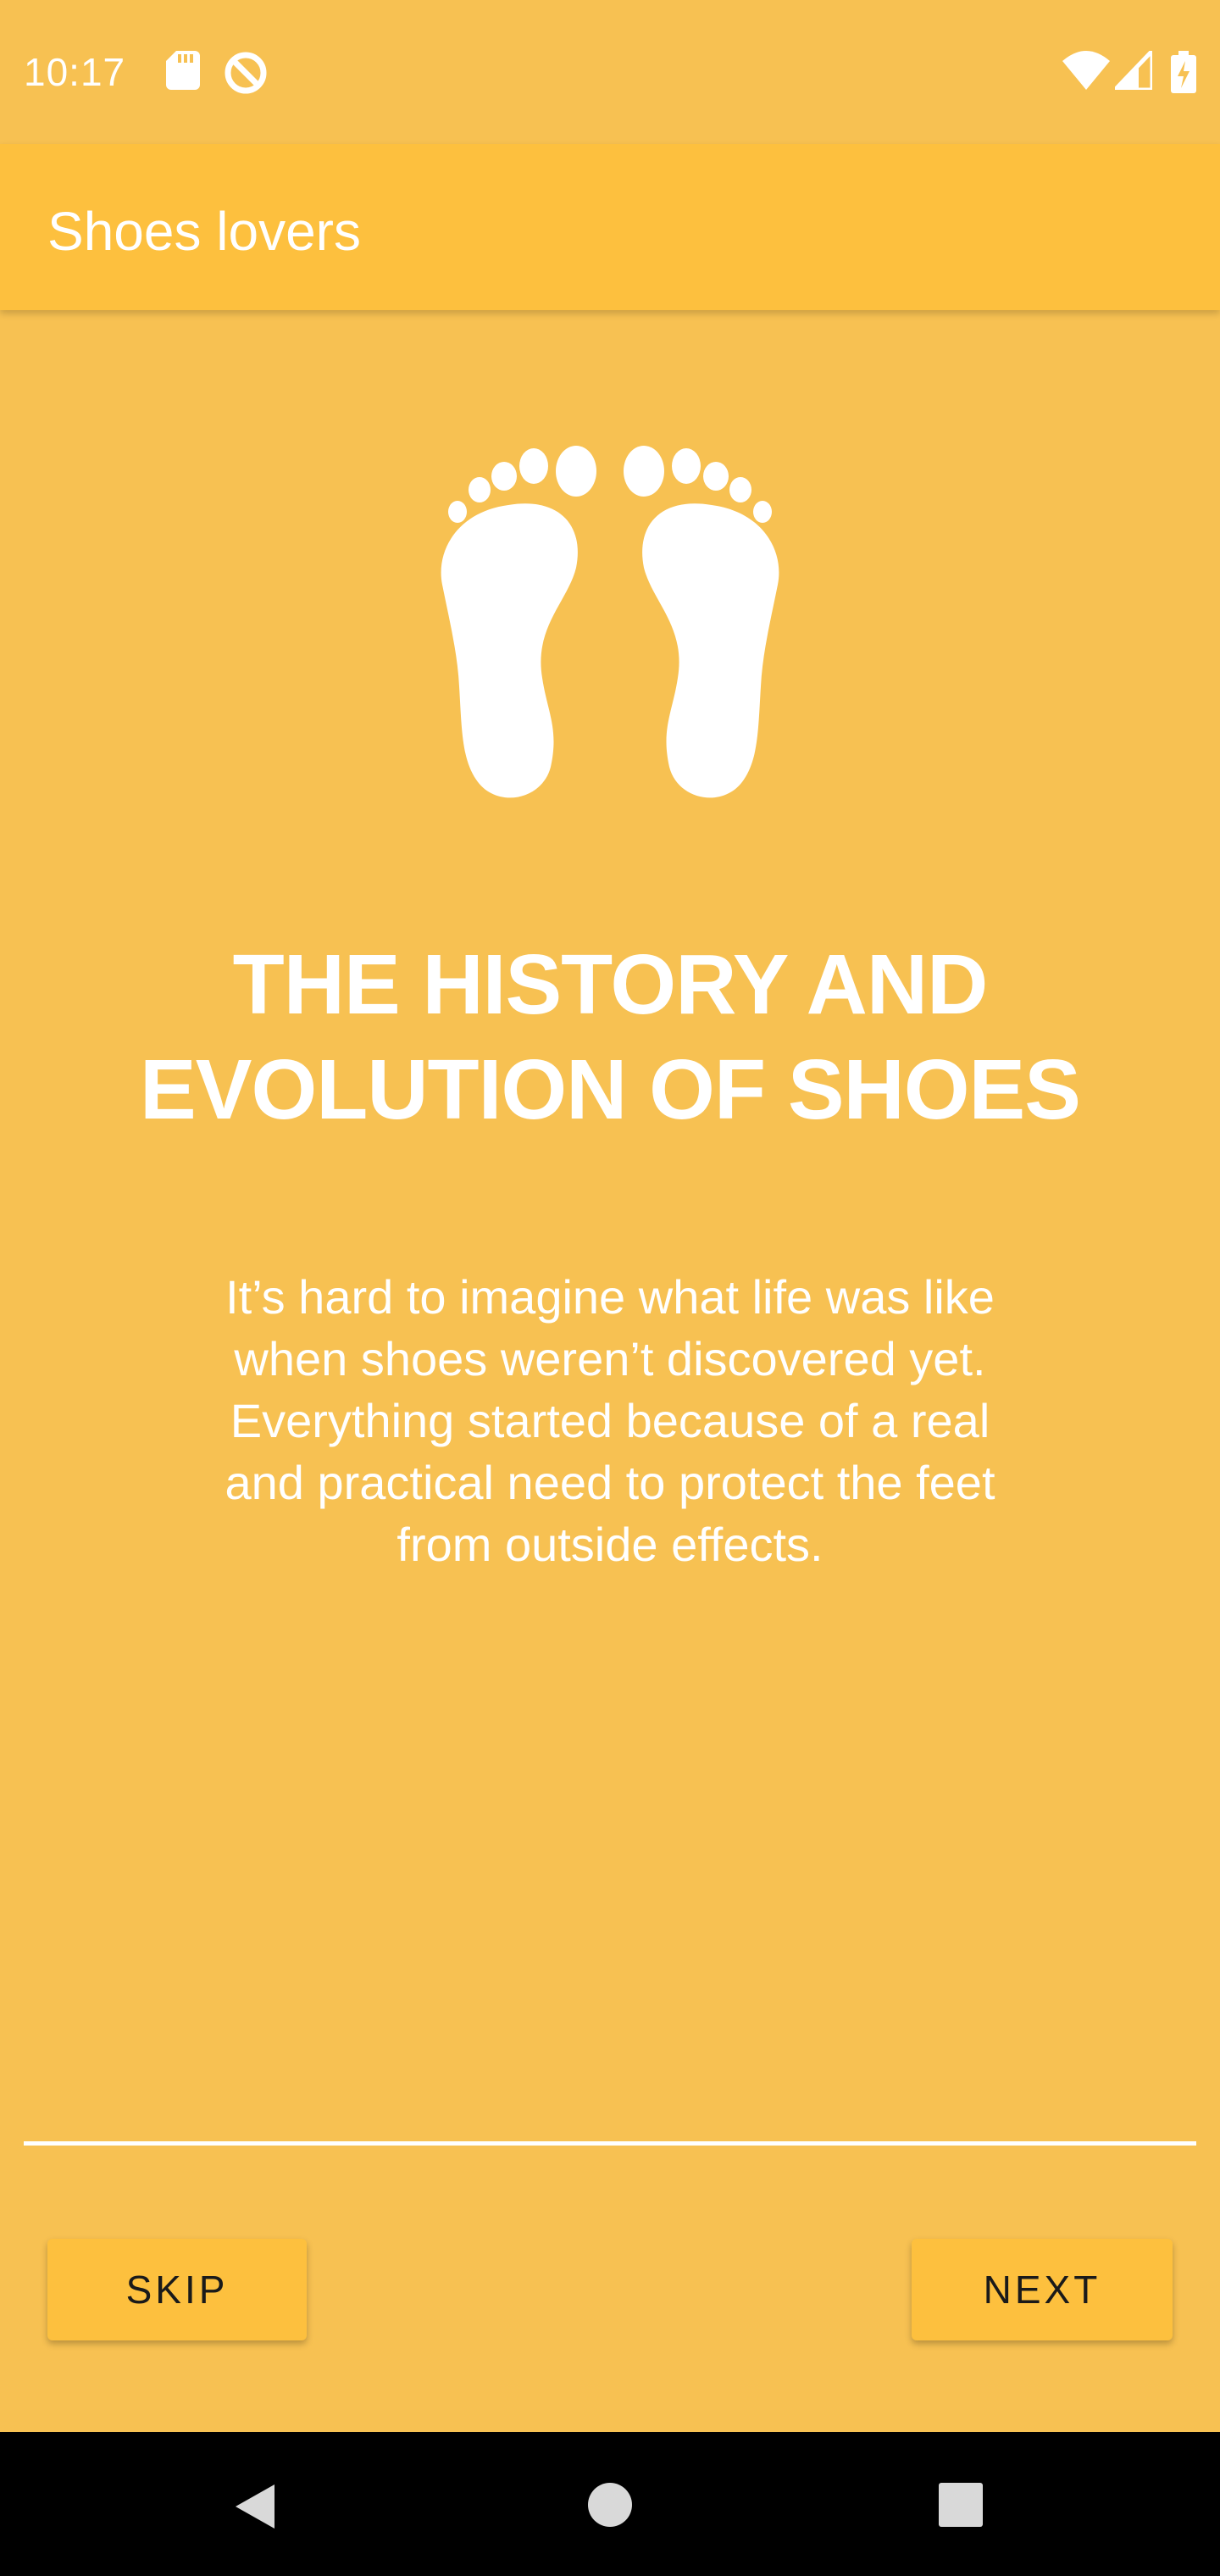  I want to click on back-icon, so click(254, 2506).